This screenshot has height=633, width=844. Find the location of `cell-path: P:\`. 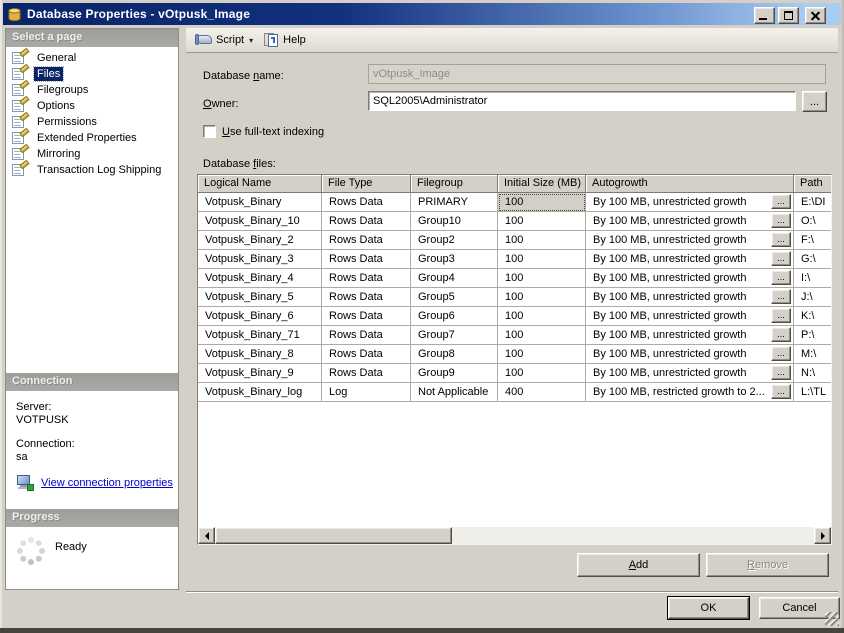

cell-path: P:\ is located at coordinates (812, 335).